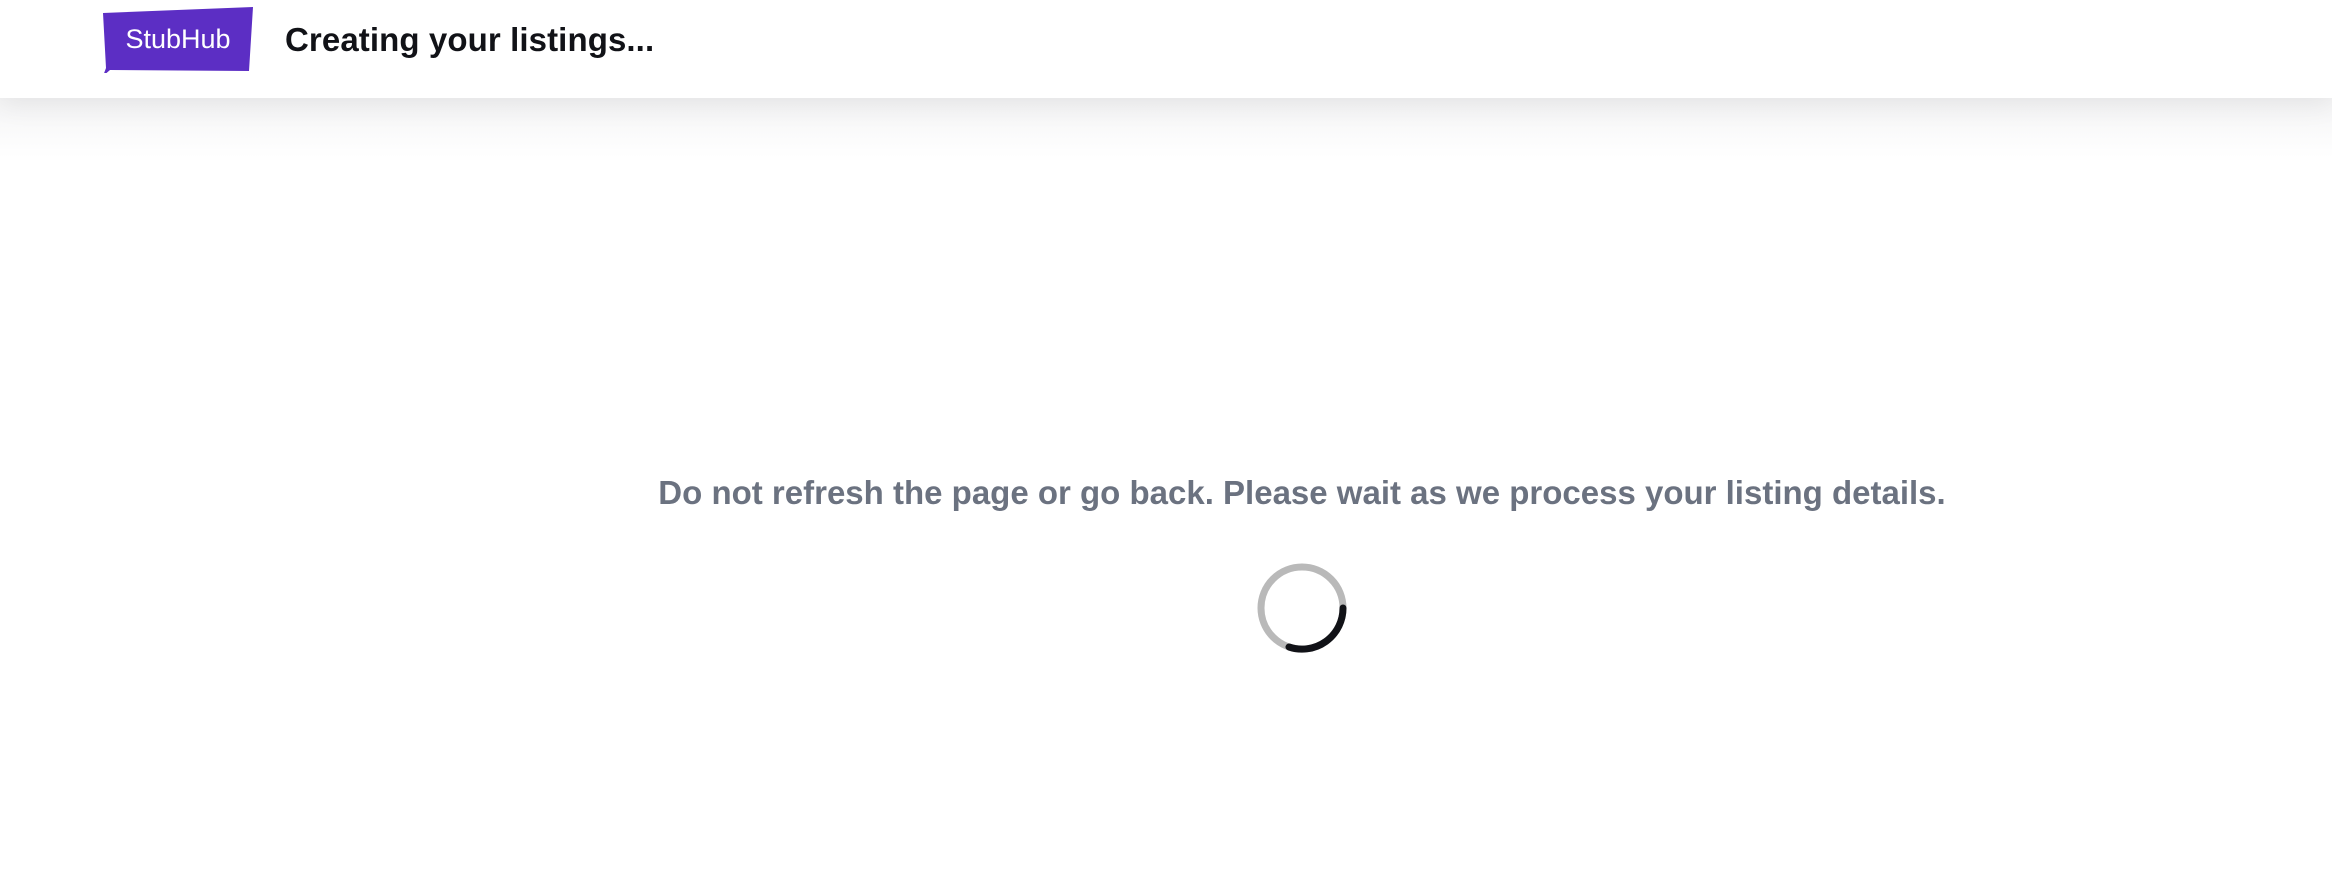 This screenshot has width=2332, height=892. What do you see at coordinates (1166, 128) in the screenshot?
I see `header-shadow` at bounding box center [1166, 128].